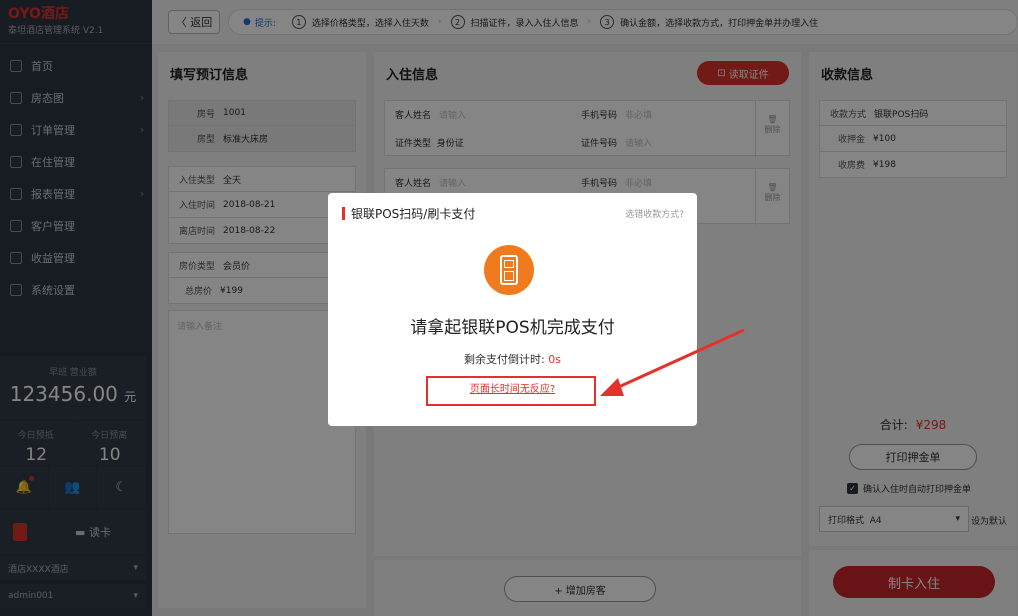 Image resolution: width=1018 pixels, height=616 pixels. I want to click on title-accent, so click(343, 213).